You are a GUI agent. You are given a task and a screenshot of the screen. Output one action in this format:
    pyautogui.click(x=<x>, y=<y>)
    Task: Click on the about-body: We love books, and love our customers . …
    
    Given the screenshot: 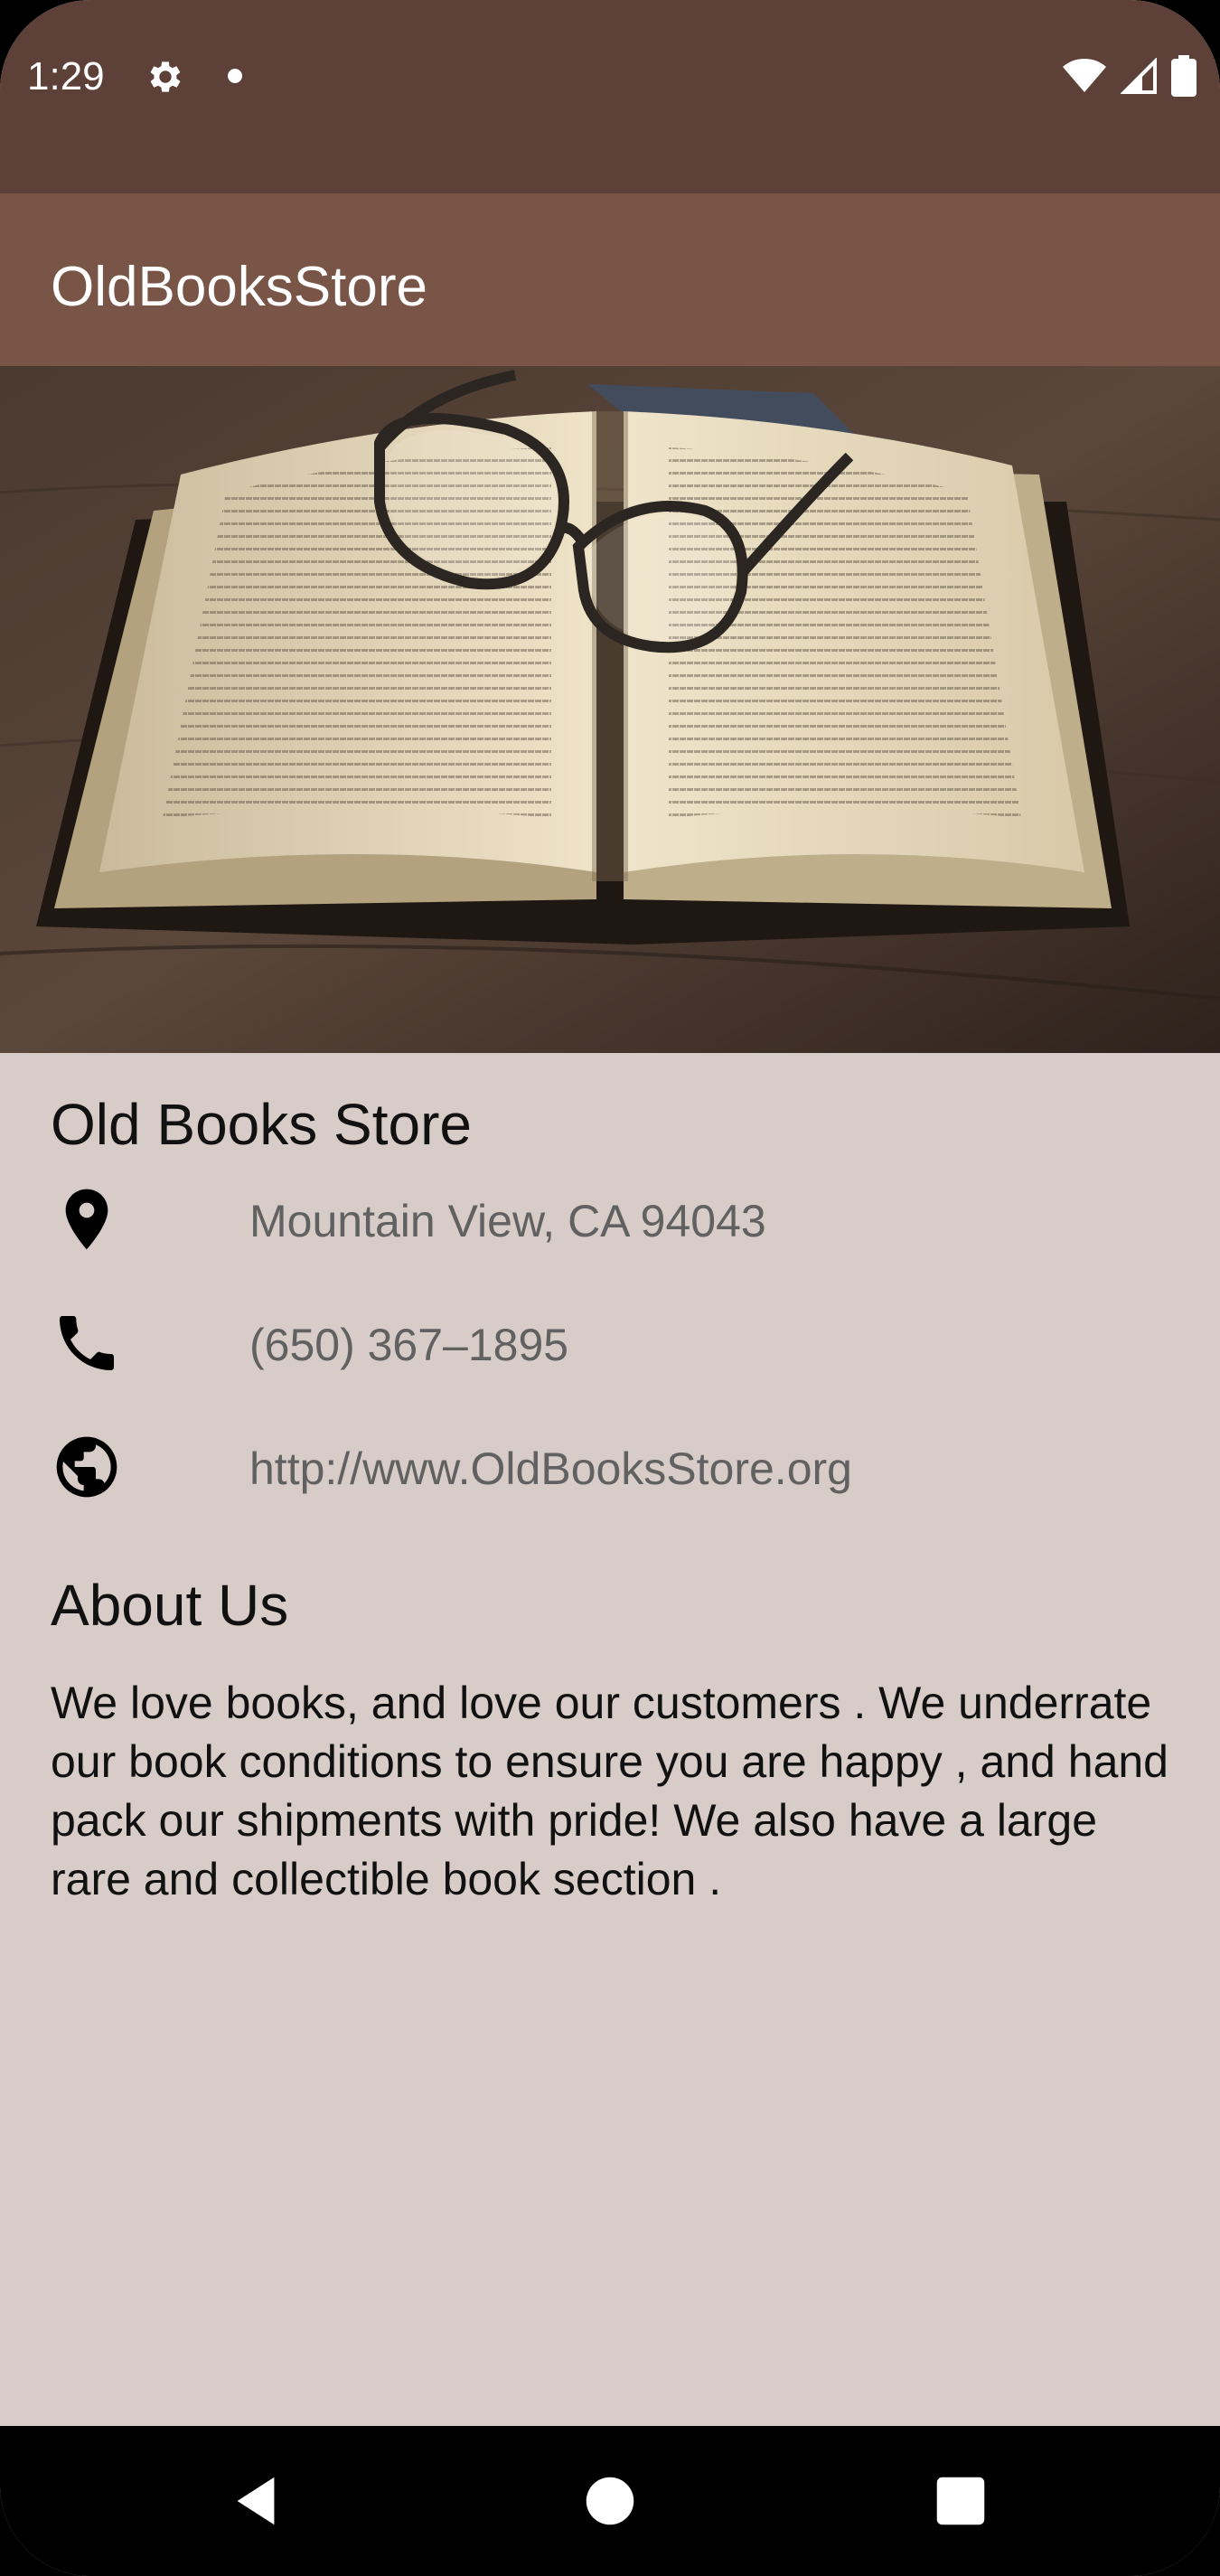 What is the action you would take?
    pyautogui.click(x=609, y=1791)
    